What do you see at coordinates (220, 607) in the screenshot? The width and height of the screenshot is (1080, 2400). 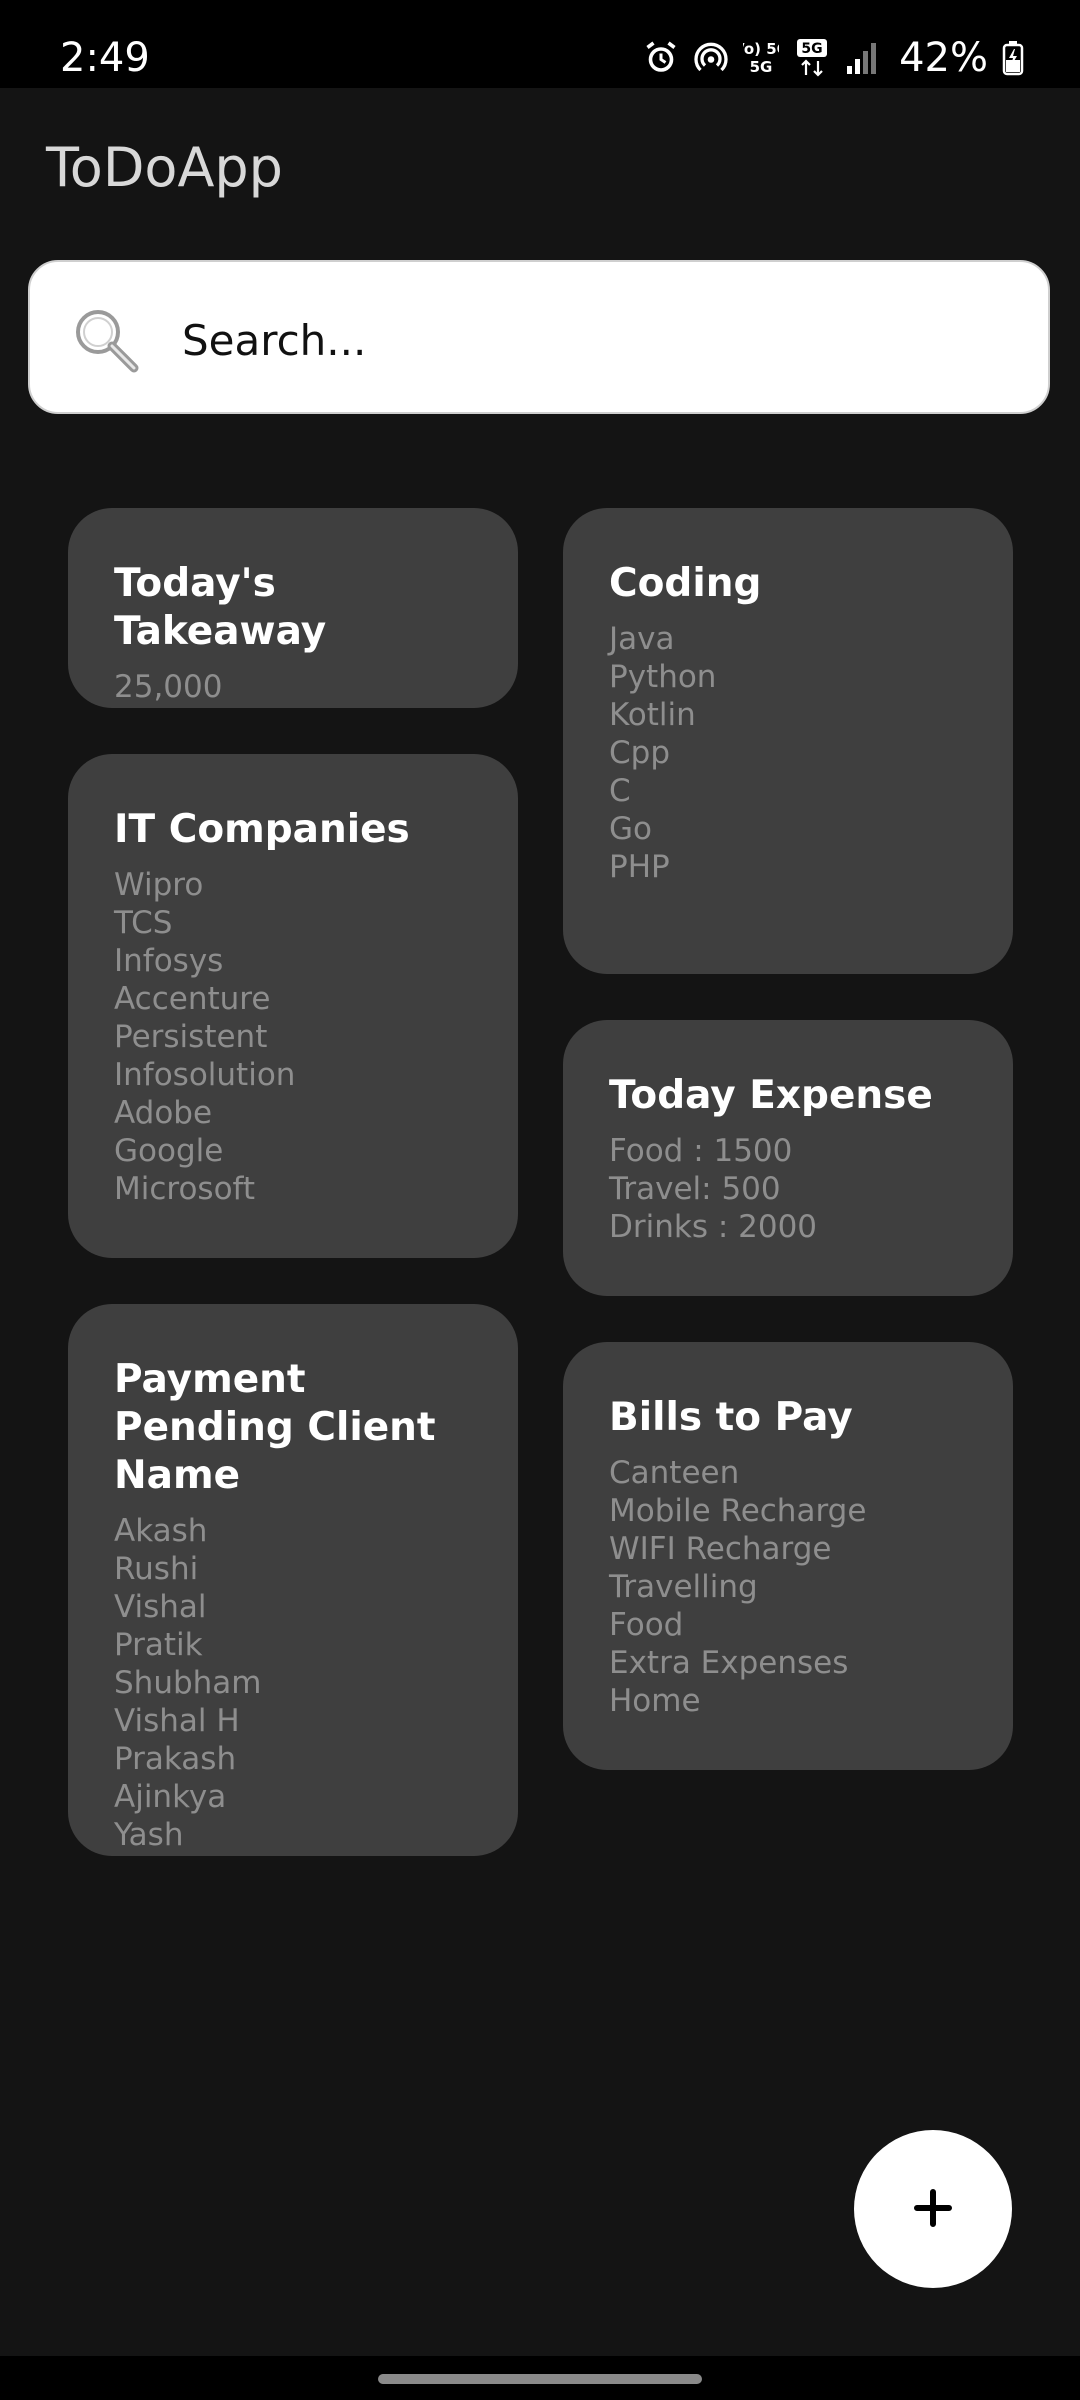 I see `note-title: Today's Takeaway` at bounding box center [220, 607].